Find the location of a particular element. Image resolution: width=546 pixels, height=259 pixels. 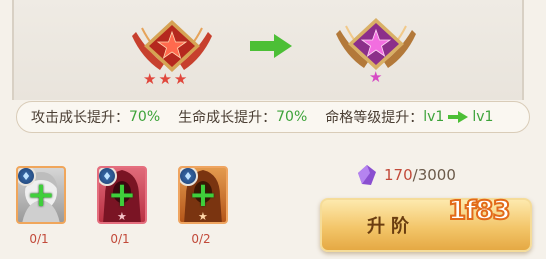

rank-level-to: lv1 is located at coordinates (483, 117).